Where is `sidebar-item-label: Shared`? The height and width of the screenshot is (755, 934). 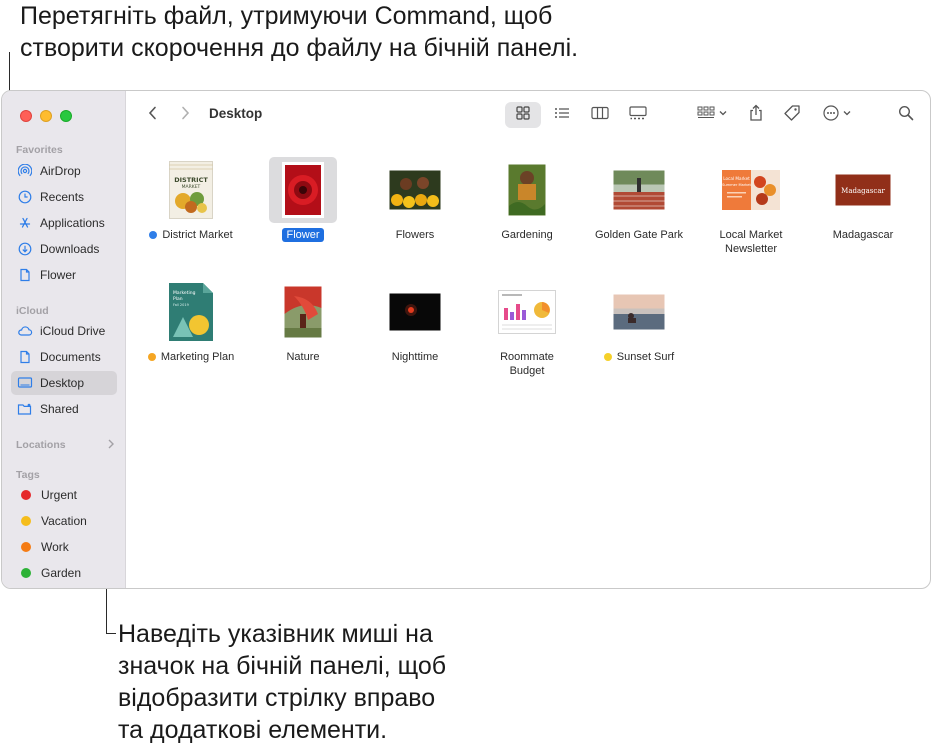
sidebar-item-label: Shared is located at coordinates (59, 409).